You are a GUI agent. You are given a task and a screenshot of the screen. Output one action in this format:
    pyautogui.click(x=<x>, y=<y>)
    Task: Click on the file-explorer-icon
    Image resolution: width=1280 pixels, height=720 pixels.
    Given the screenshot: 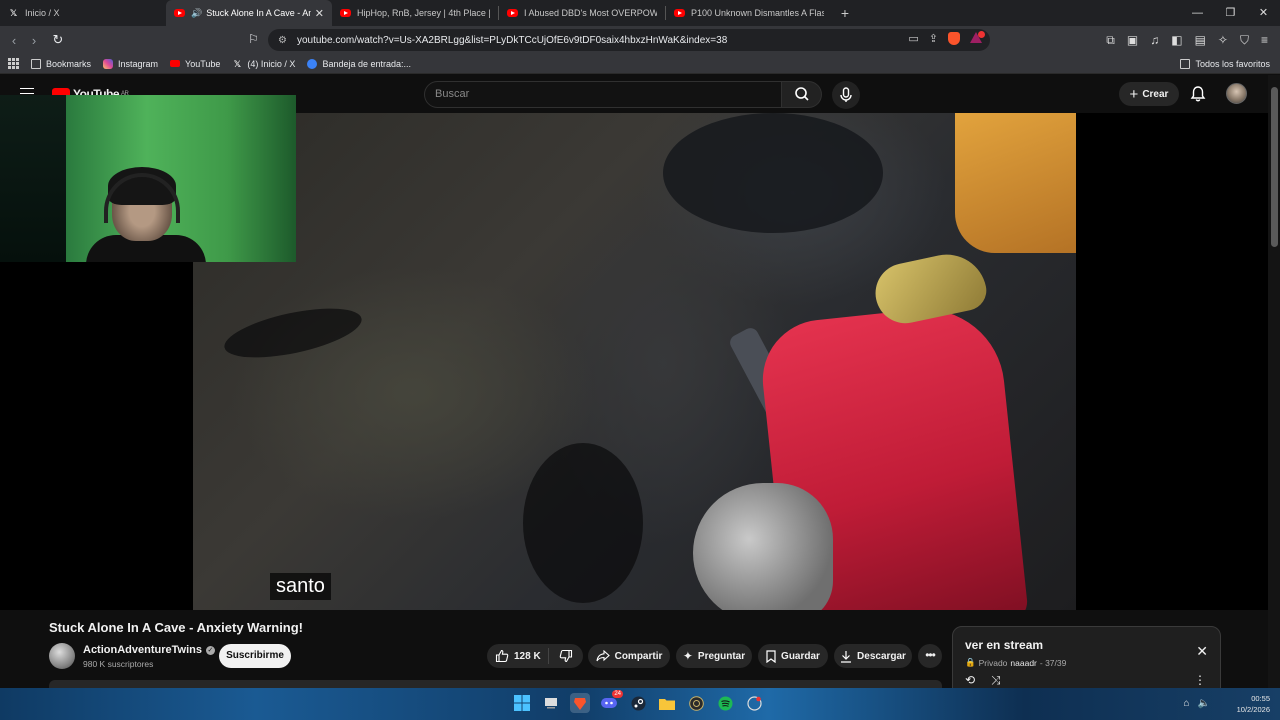 What is the action you would take?
    pyautogui.click(x=667, y=703)
    